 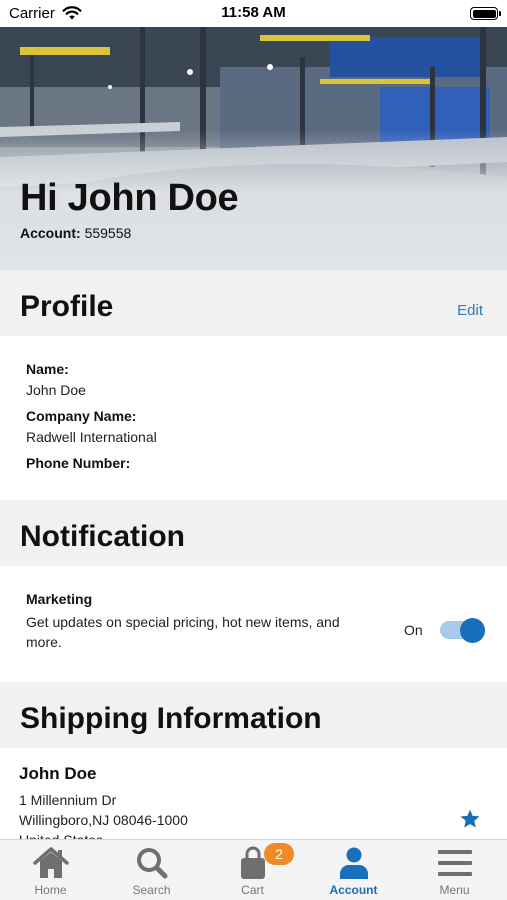 I want to click on home-icon, so click(x=50, y=862).